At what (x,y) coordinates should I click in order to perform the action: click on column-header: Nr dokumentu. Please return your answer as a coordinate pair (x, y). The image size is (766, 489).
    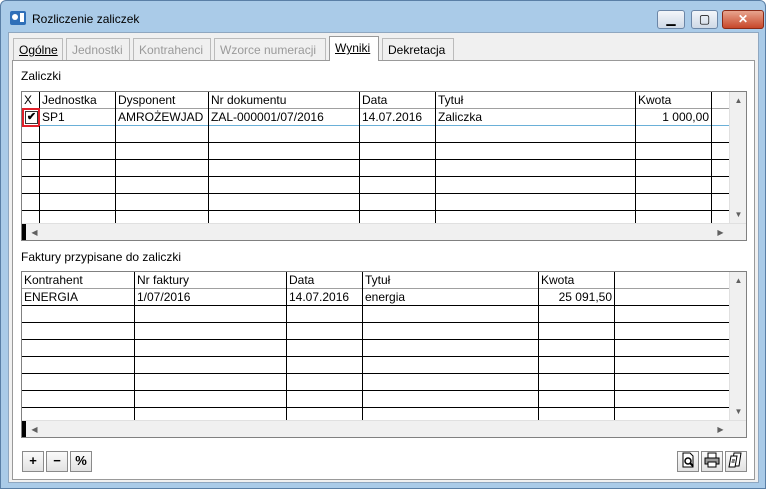
    Looking at the image, I should click on (284, 100).